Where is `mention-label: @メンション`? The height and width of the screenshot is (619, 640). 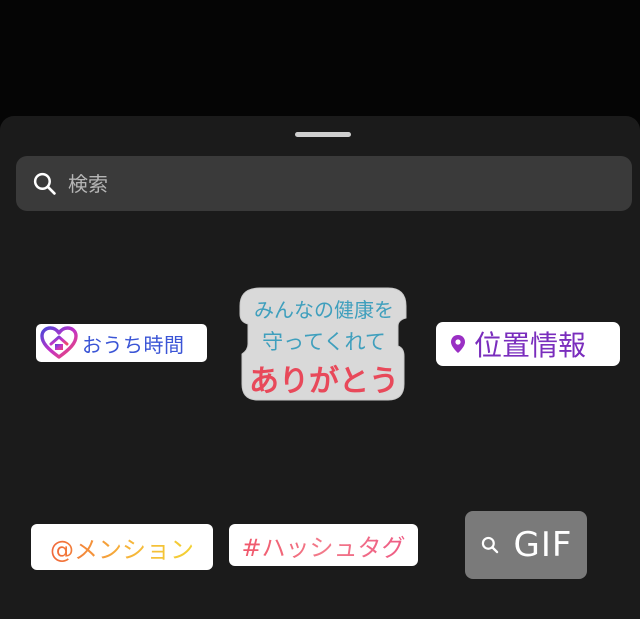
mention-label: @メンション is located at coordinates (122, 547).